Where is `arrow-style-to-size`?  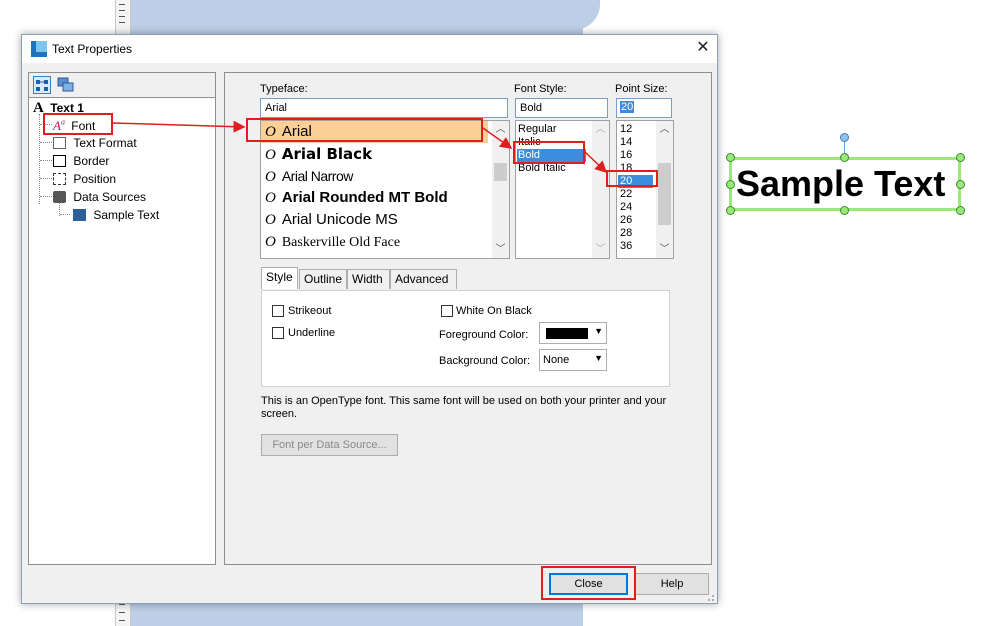
arrow-style-to-size is located at coordinates (596, 162).